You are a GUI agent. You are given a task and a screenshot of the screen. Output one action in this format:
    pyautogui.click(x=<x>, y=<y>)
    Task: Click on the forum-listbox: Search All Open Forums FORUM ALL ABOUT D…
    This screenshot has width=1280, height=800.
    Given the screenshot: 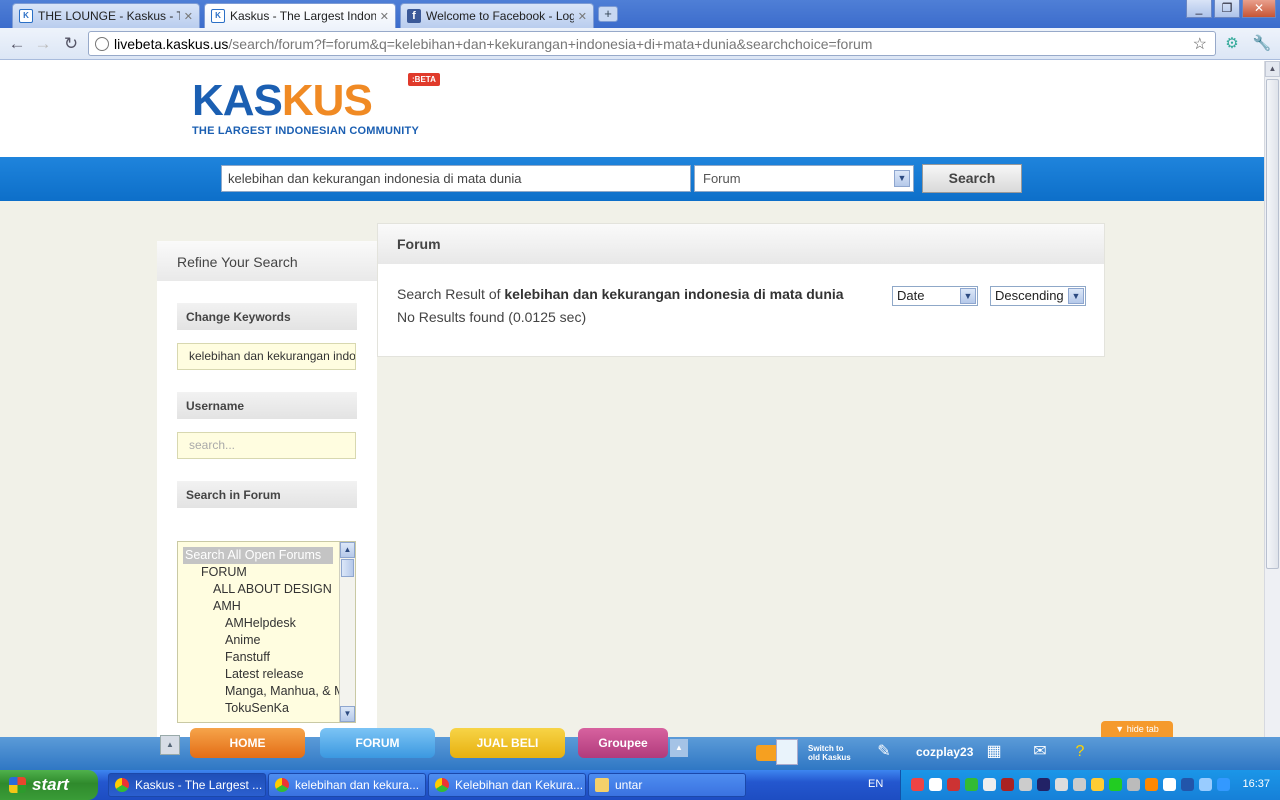 What is the action you would take?
    pyautogui.click(x=266, y=632)
    